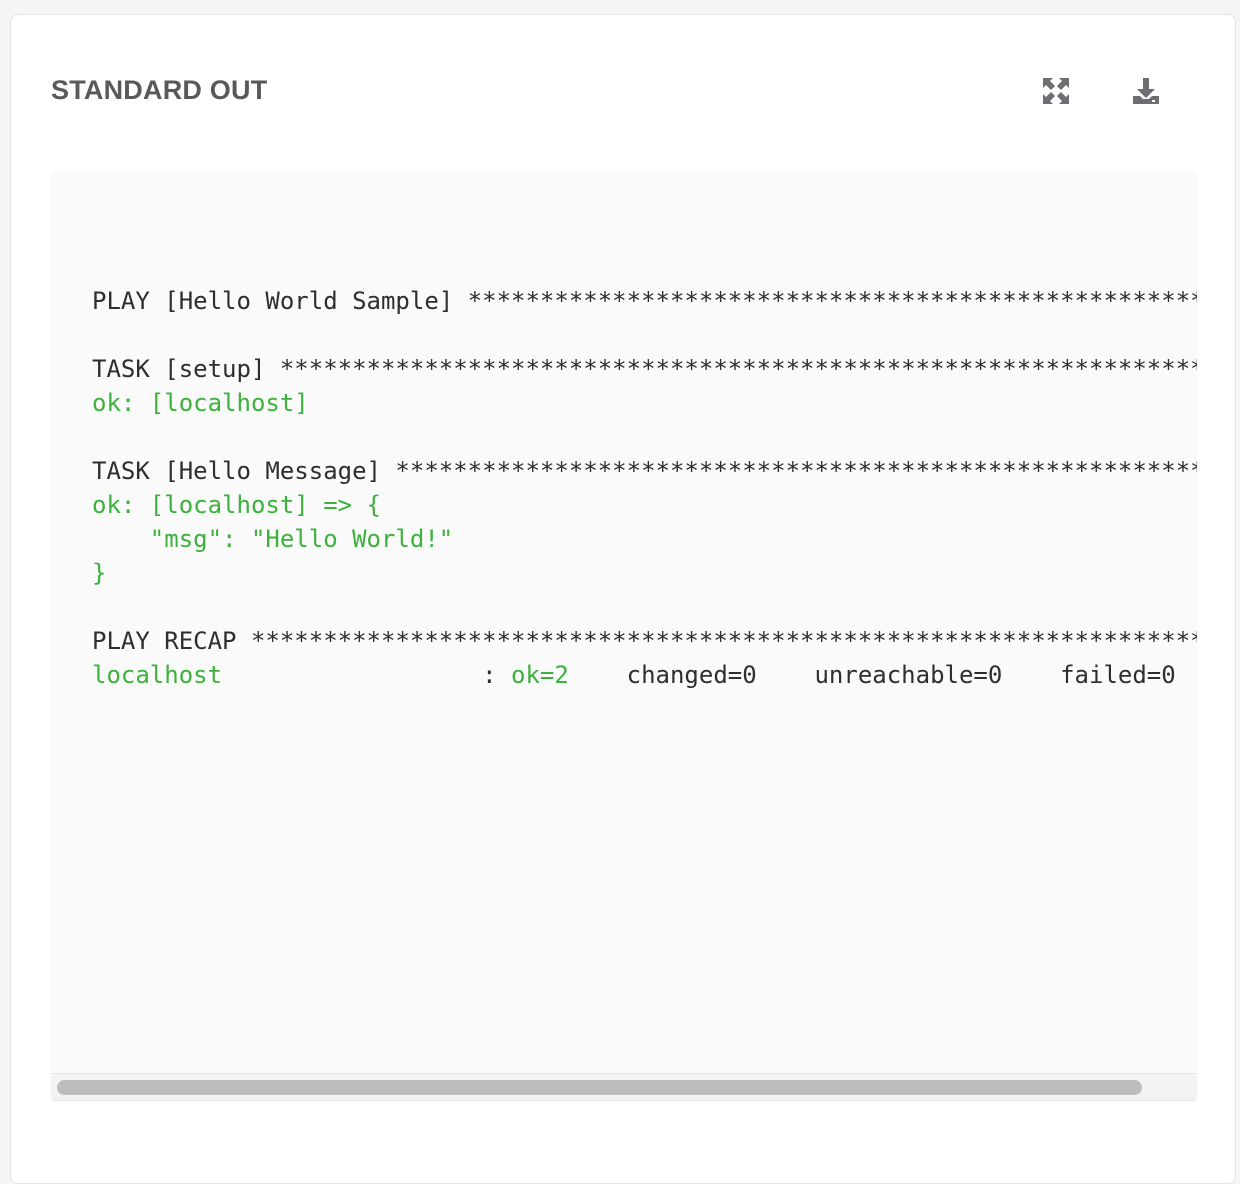 This screenshot has width=1240, height=1184. I want to click on panel-title: STANDARD OUT, so click(159, 90).